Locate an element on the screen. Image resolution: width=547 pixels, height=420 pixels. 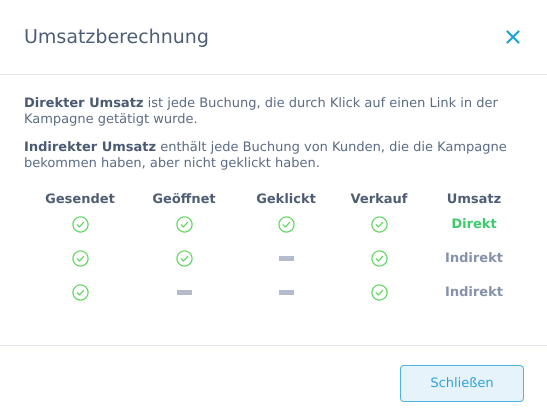
column-header: Gesendet is located at coordinates (80, 200).